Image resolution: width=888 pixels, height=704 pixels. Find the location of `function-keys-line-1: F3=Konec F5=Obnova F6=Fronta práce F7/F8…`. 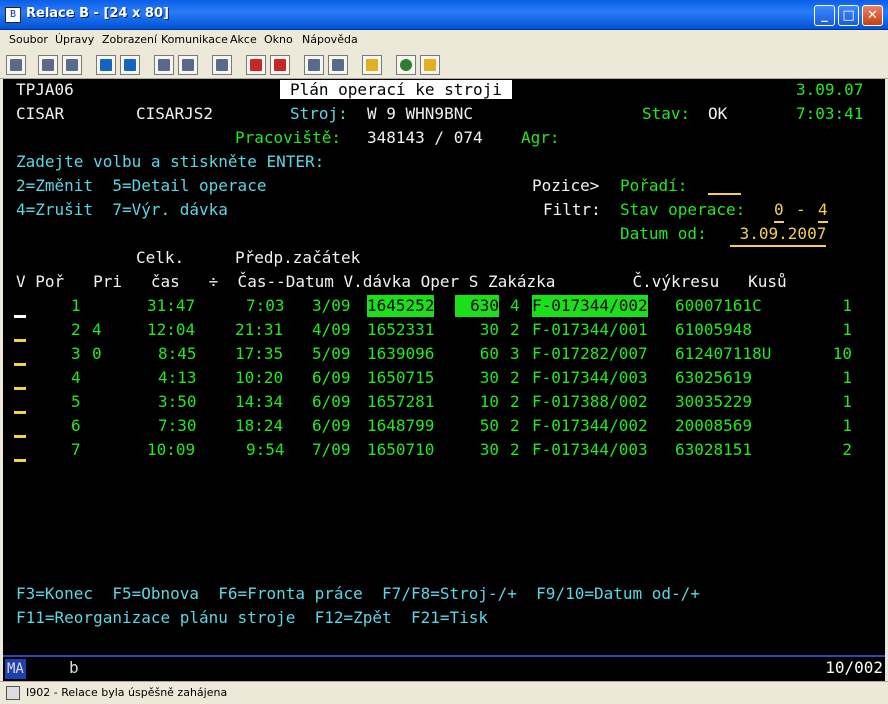

function-keys-line-1: F3=Konec F5=Obnova F6=Fronta práce F7/F8… is located at coordinates (358, 593).